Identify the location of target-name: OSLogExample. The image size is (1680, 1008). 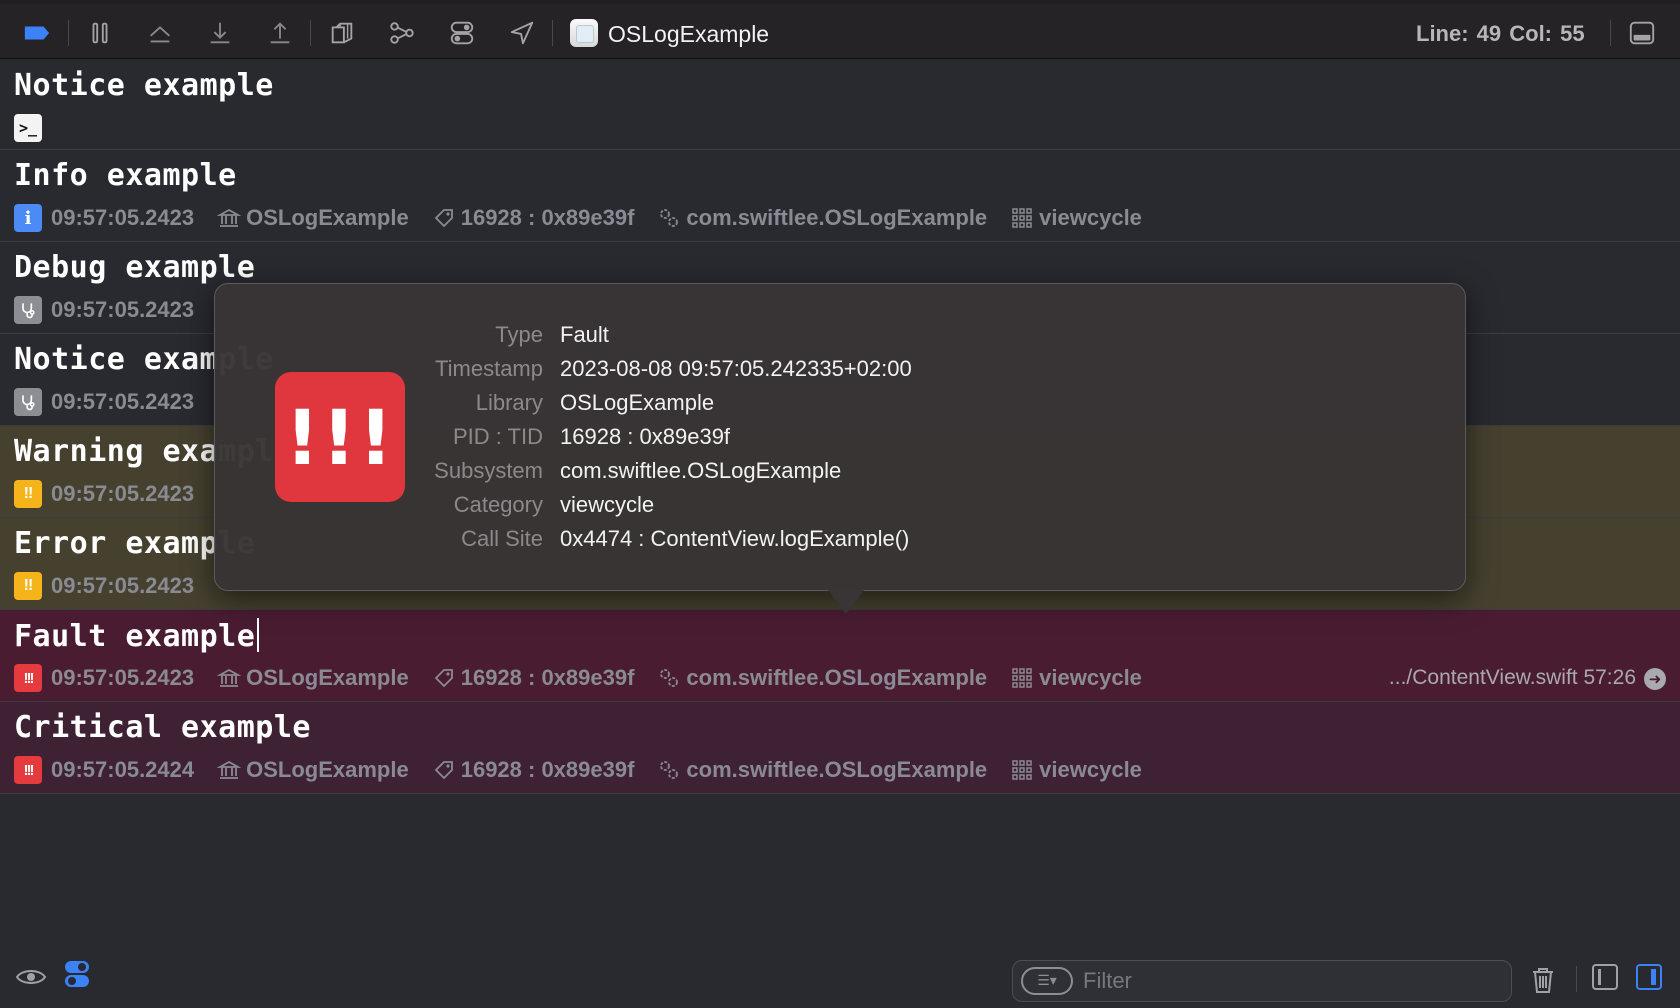
(688, 34).